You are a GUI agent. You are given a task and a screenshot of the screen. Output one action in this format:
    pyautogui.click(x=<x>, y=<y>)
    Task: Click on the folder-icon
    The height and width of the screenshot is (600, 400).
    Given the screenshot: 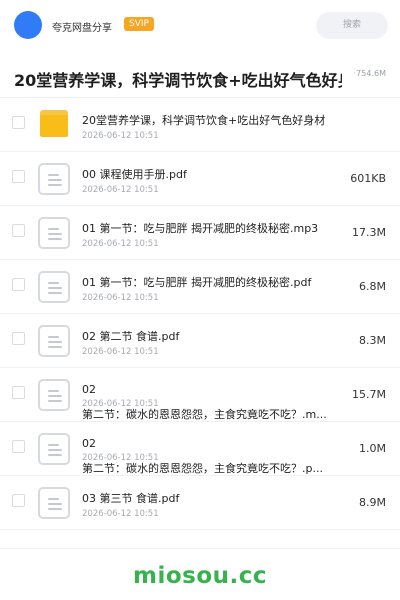 What is the action you would take?
    pyautogui.click(x=54, y=123)
    